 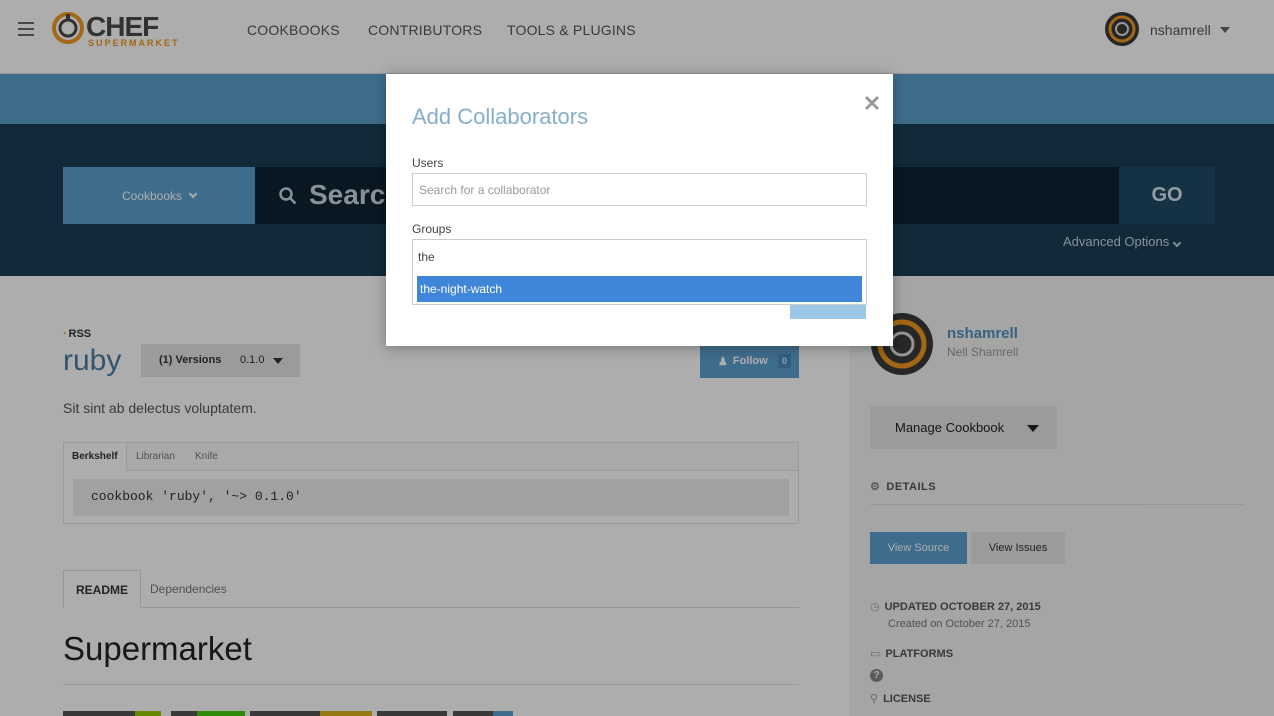 What do you see at coordinates (639, 289) in the screenshot?
I see `autocomplete-option: the-night-watch` at bounding box center [639, 289].